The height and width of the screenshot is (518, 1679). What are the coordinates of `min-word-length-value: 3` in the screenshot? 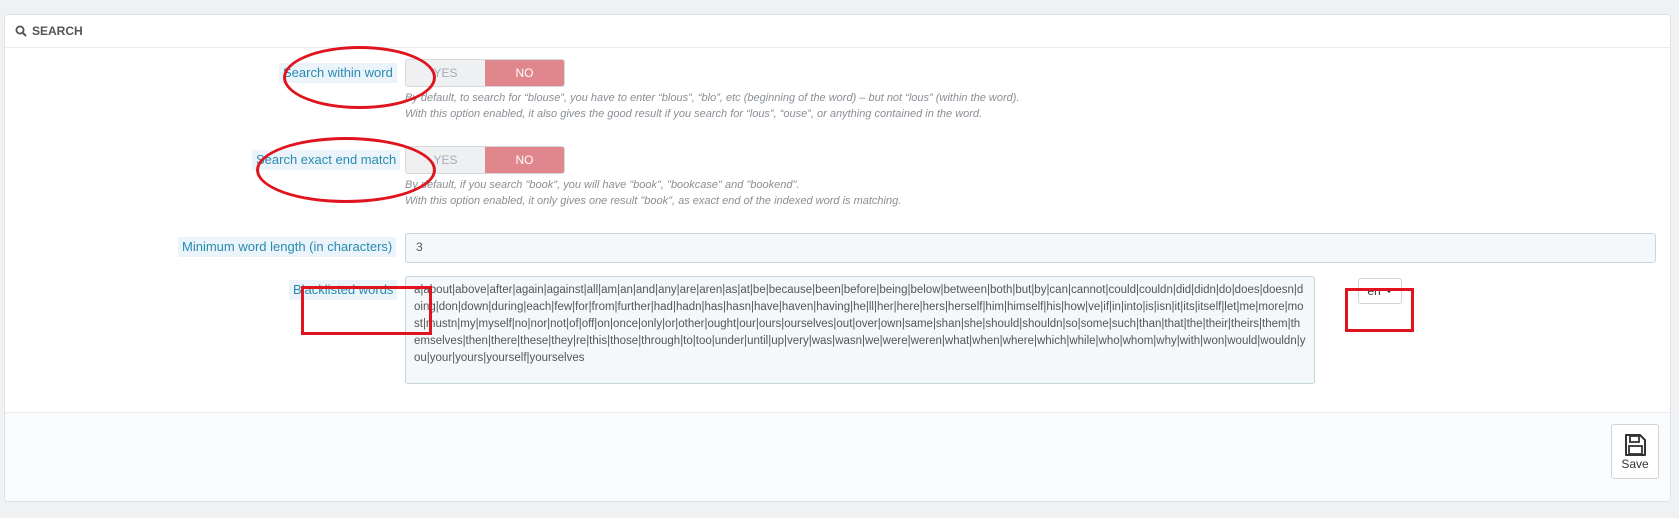 It's located at (419, 247).